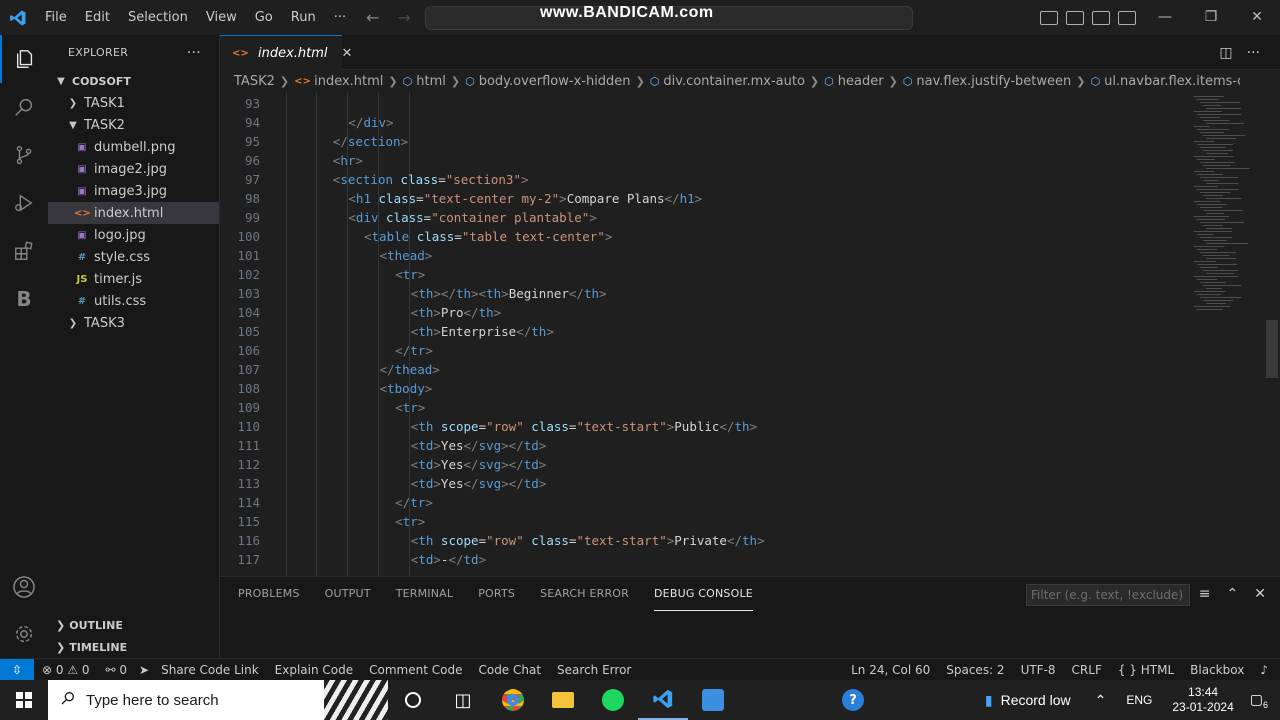 Image resolution: width=1280 pixels, height=720 pixels. I want to click on status-item: { } HTML, so click(1146, 670).